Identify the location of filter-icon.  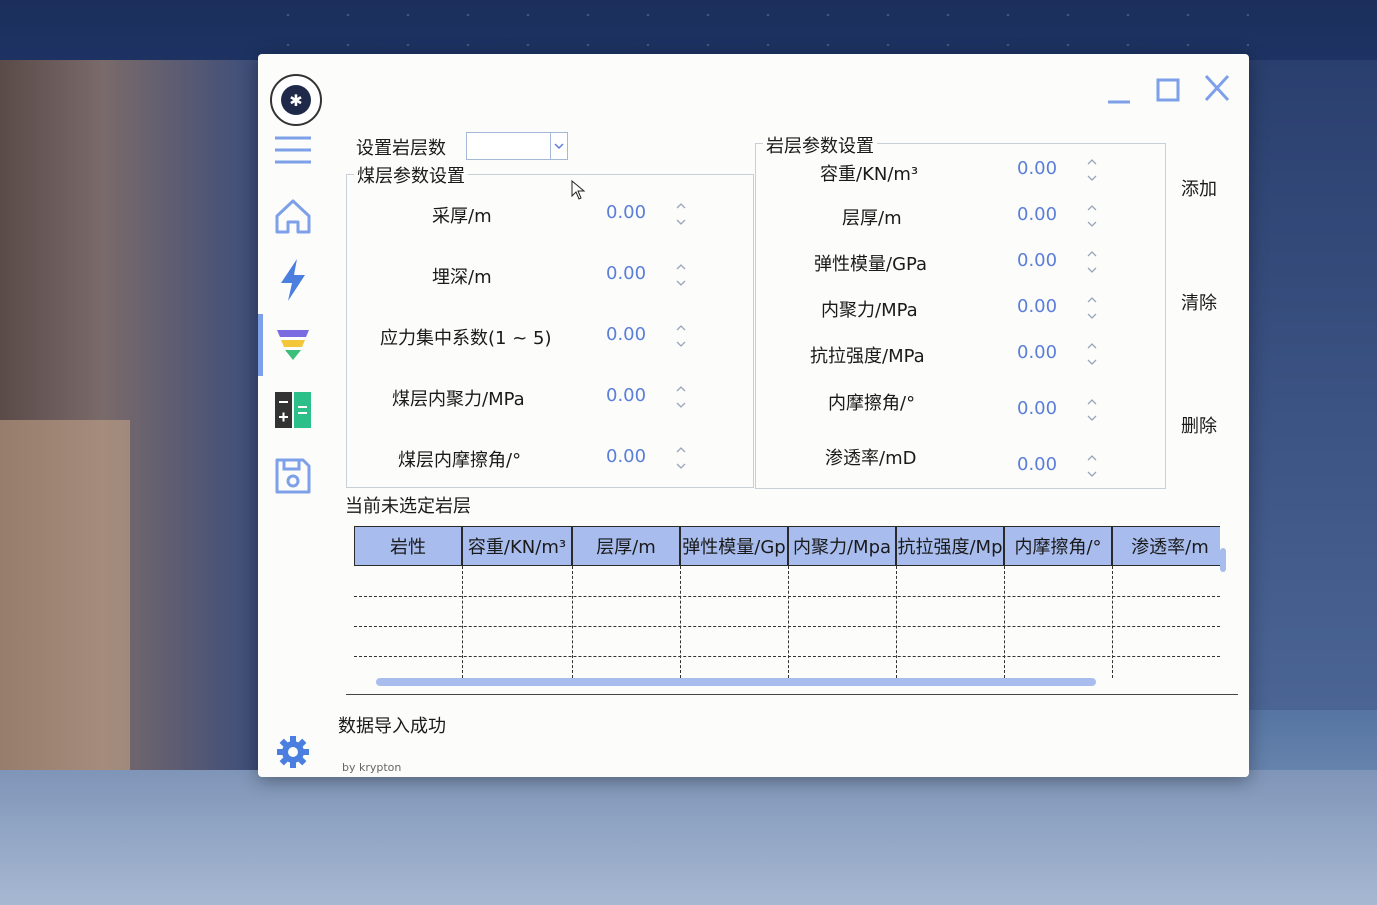
(293, 345).